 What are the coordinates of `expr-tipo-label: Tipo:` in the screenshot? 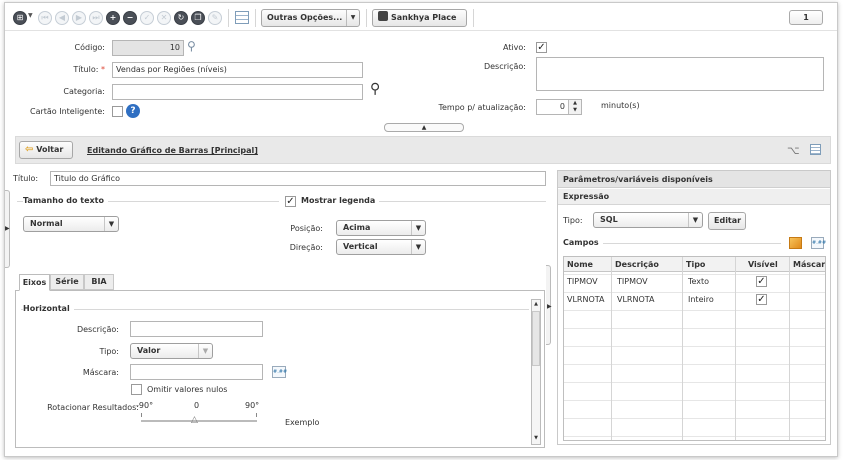 It's located at (573, 220).